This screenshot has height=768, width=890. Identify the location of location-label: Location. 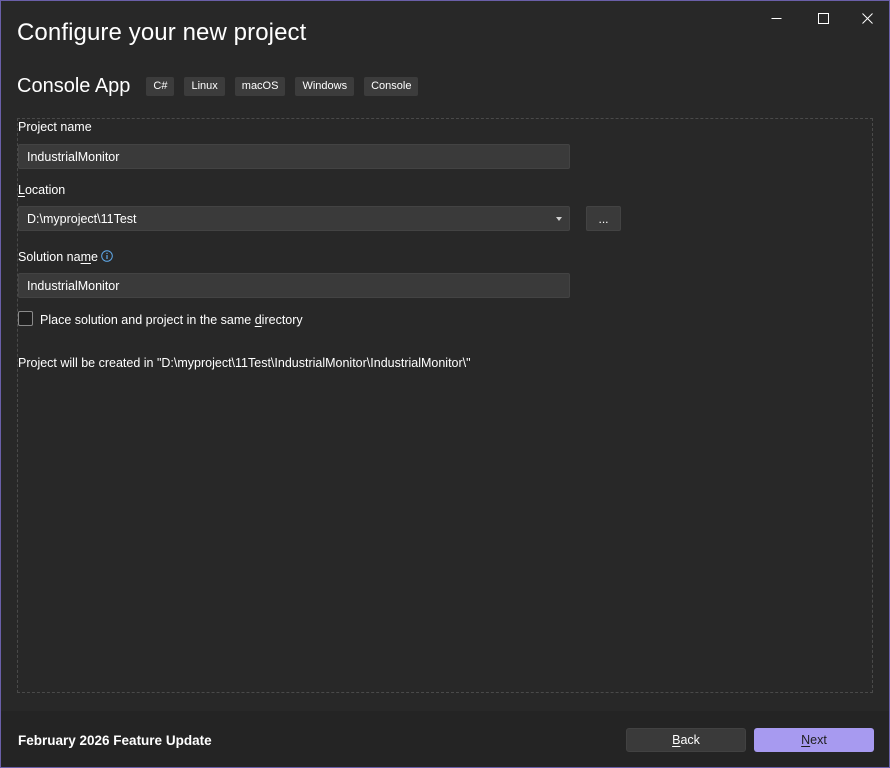
(41, 190).